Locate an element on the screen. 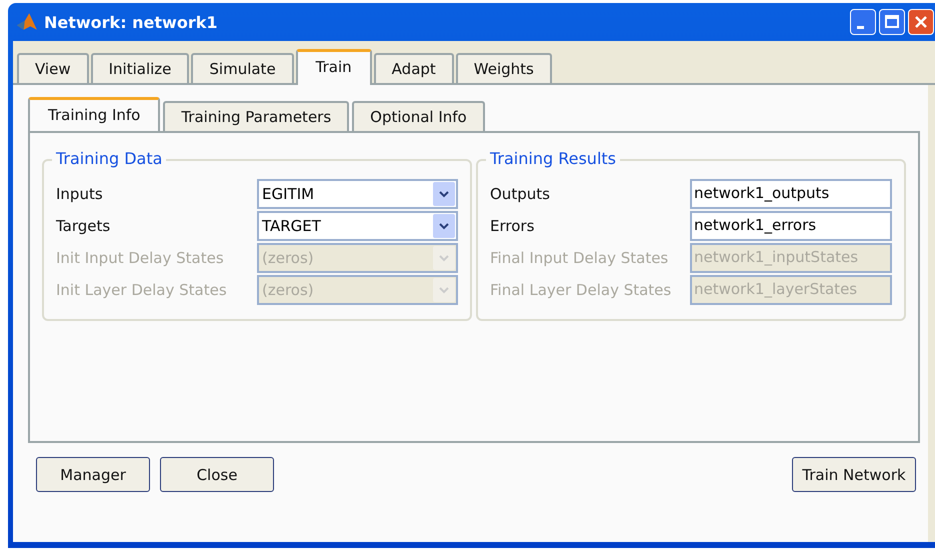 This screenshot has height=551, width=935. window-title: Network: network1 is located at coordinates (131, 22).